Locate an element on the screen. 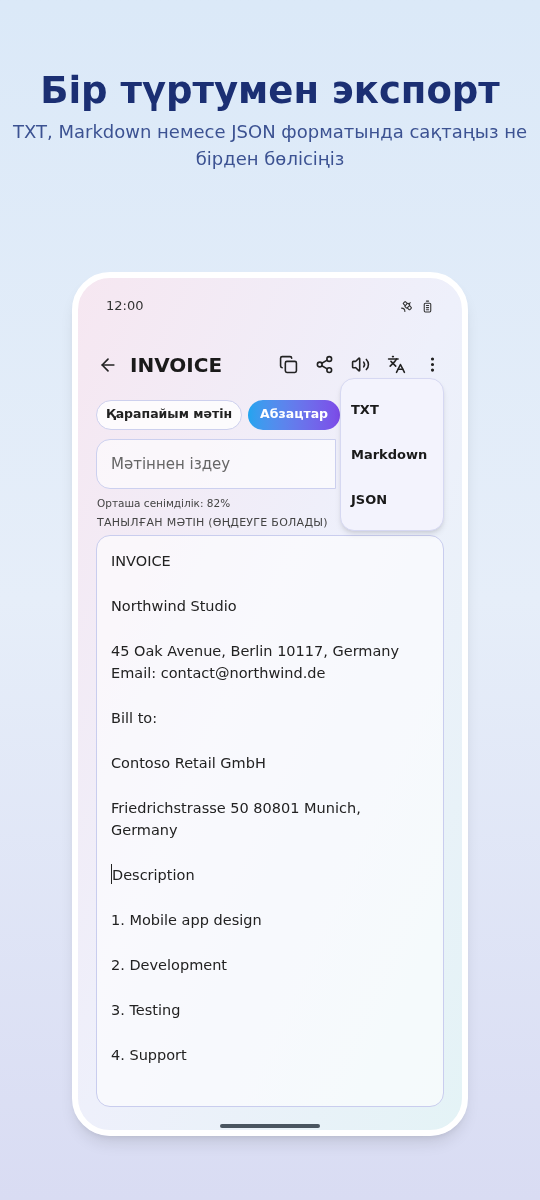 The height and width of the screenshot is (1200, 540). headline: Бір түртумен экспорт is located at coordinates (270, 91).